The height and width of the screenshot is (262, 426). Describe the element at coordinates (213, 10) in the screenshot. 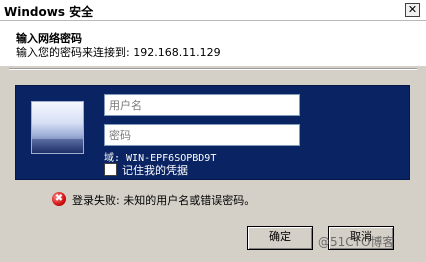

I see `title-bar: Windows 安全 ✕` at that location.